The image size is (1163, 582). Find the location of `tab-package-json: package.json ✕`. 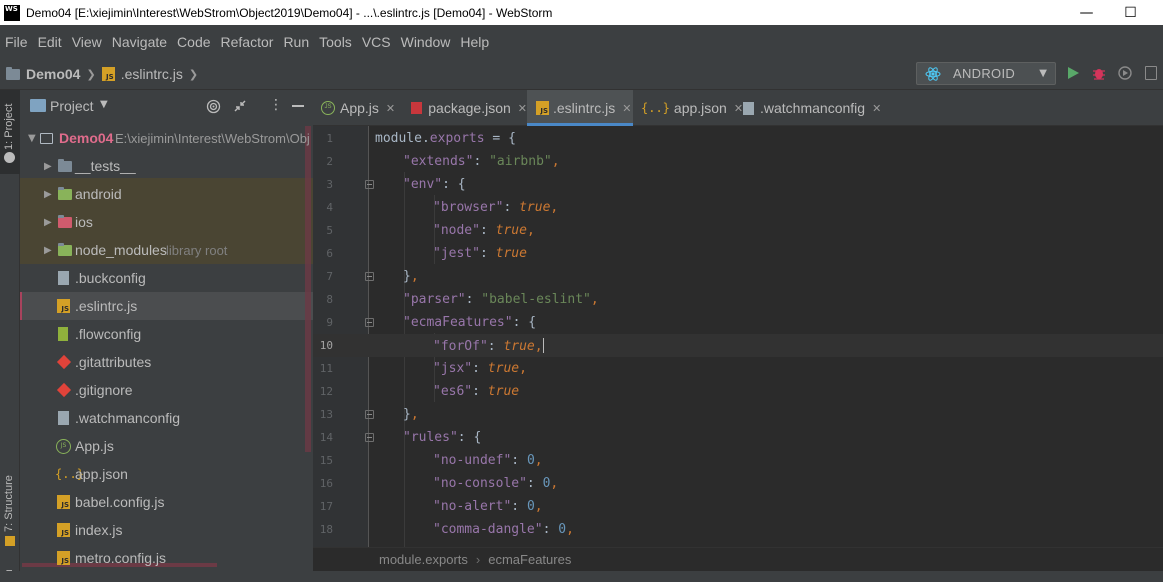

tab-package-json: package.json ✕ is located at coordinates (465, 108).